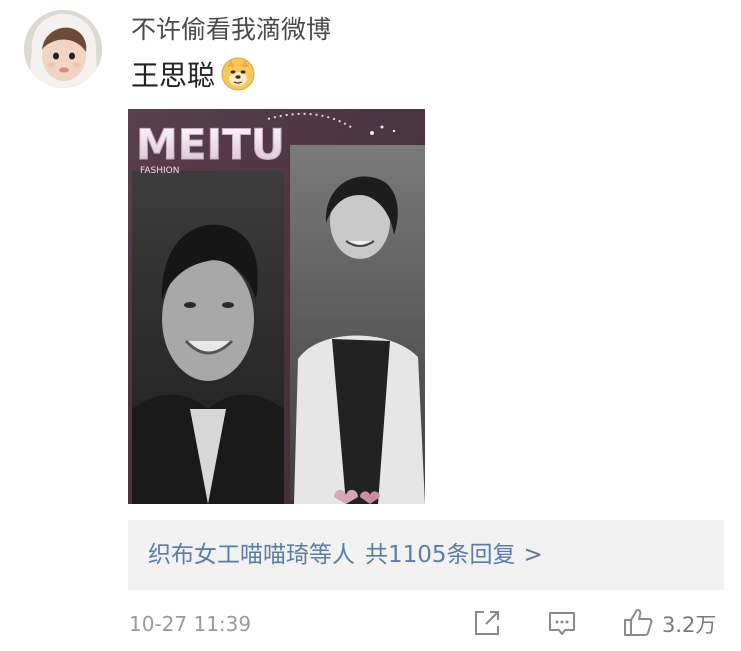  What do you see at coordinates (533, 555) in the screenshot?
I see `reply-arrow: >` at bounding box center [533, 555].